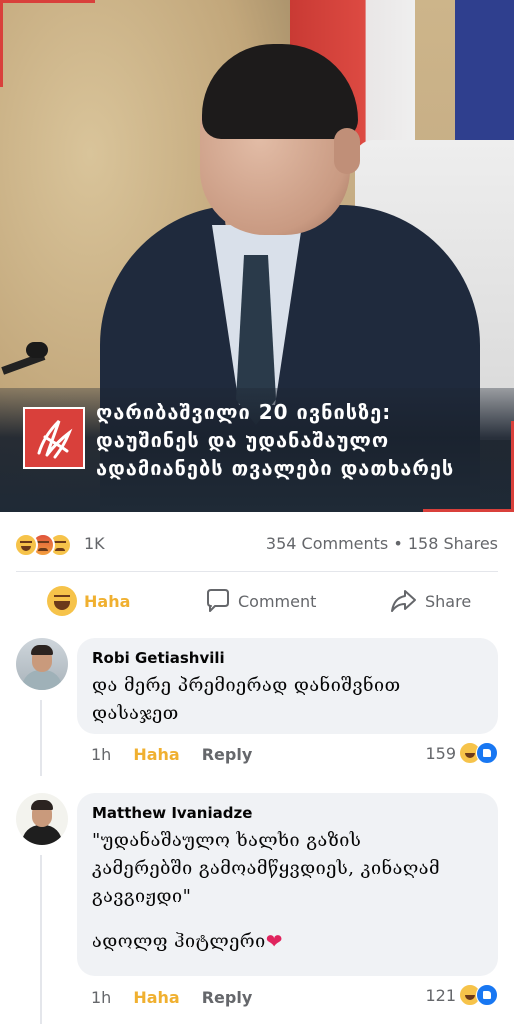 The image size is (514, 1024). What do you see at coordinates (37, 350) in the screenshot?
I see `microphone-head` at bounding box center [37, 350].